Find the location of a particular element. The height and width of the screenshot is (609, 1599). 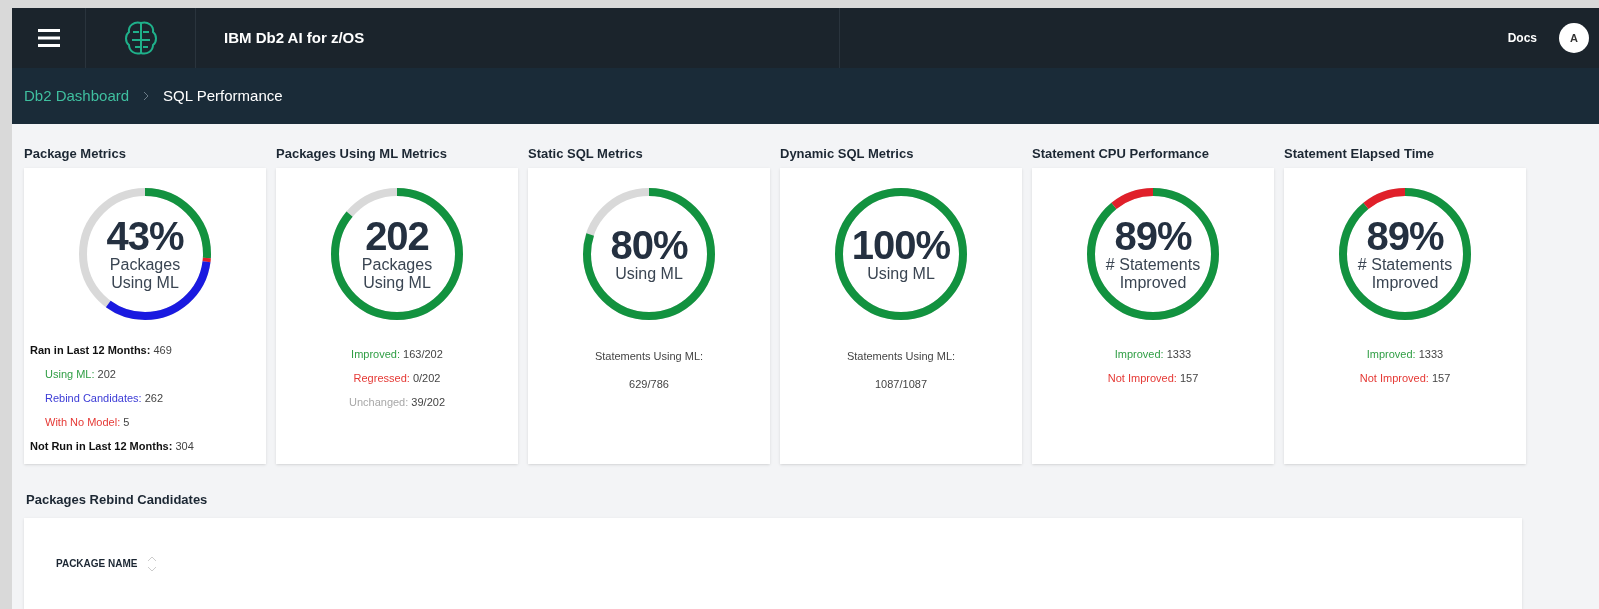

stat-line: Regressed: 0/202 is located at coordinates (397, 378).